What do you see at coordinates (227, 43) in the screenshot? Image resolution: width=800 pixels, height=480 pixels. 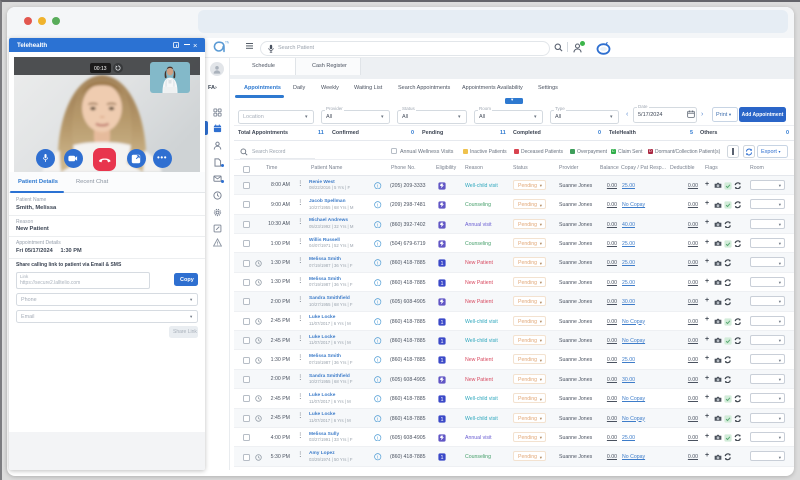 I see `svg-text: TM` at bounding box center [227, 43].